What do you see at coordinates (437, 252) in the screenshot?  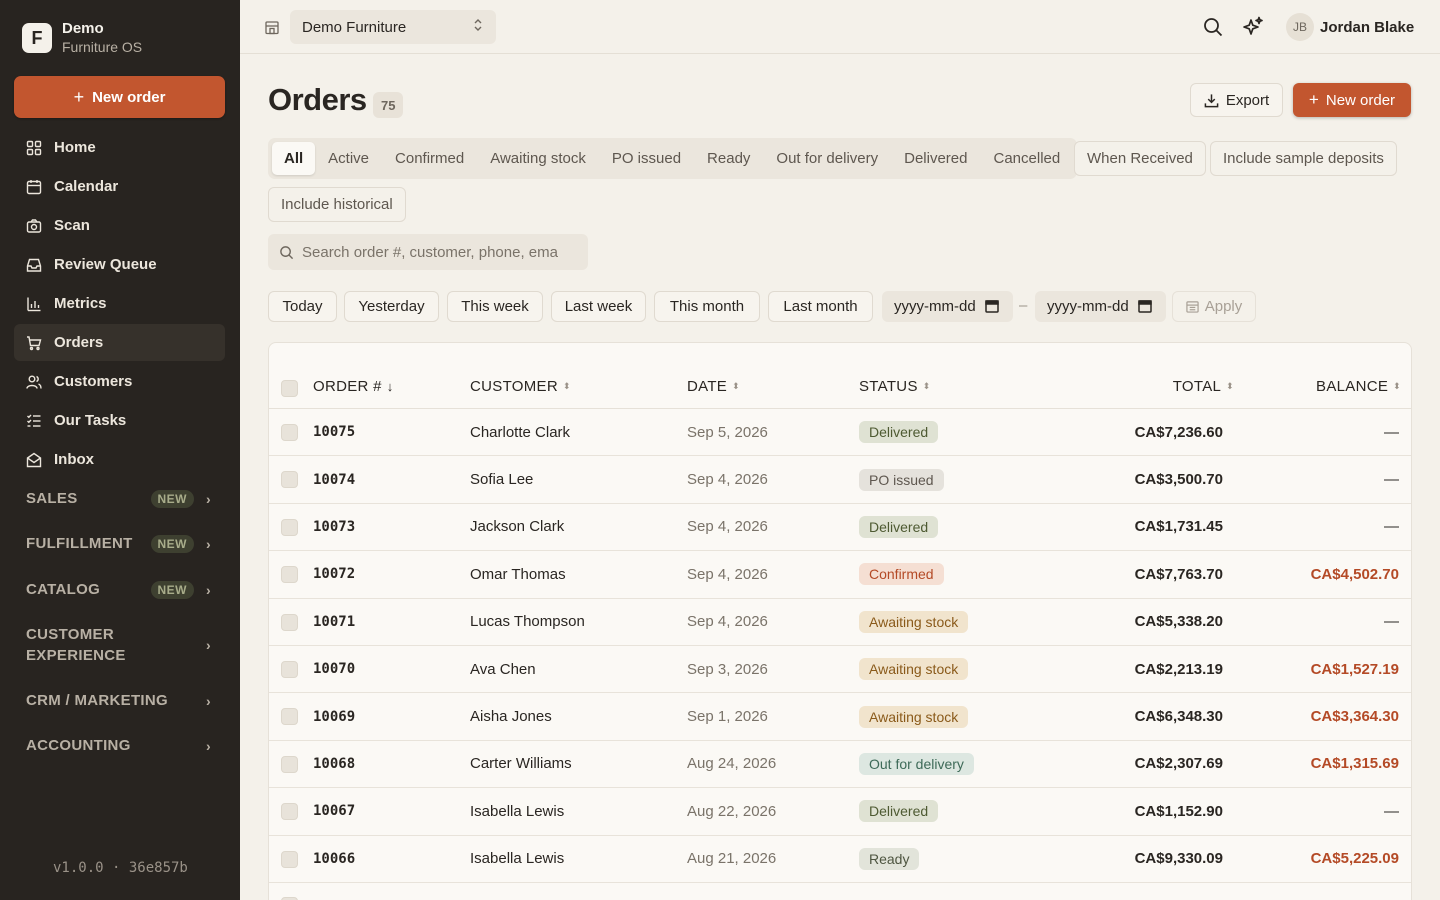 I see `search-input` at bounding box center [437, 252].